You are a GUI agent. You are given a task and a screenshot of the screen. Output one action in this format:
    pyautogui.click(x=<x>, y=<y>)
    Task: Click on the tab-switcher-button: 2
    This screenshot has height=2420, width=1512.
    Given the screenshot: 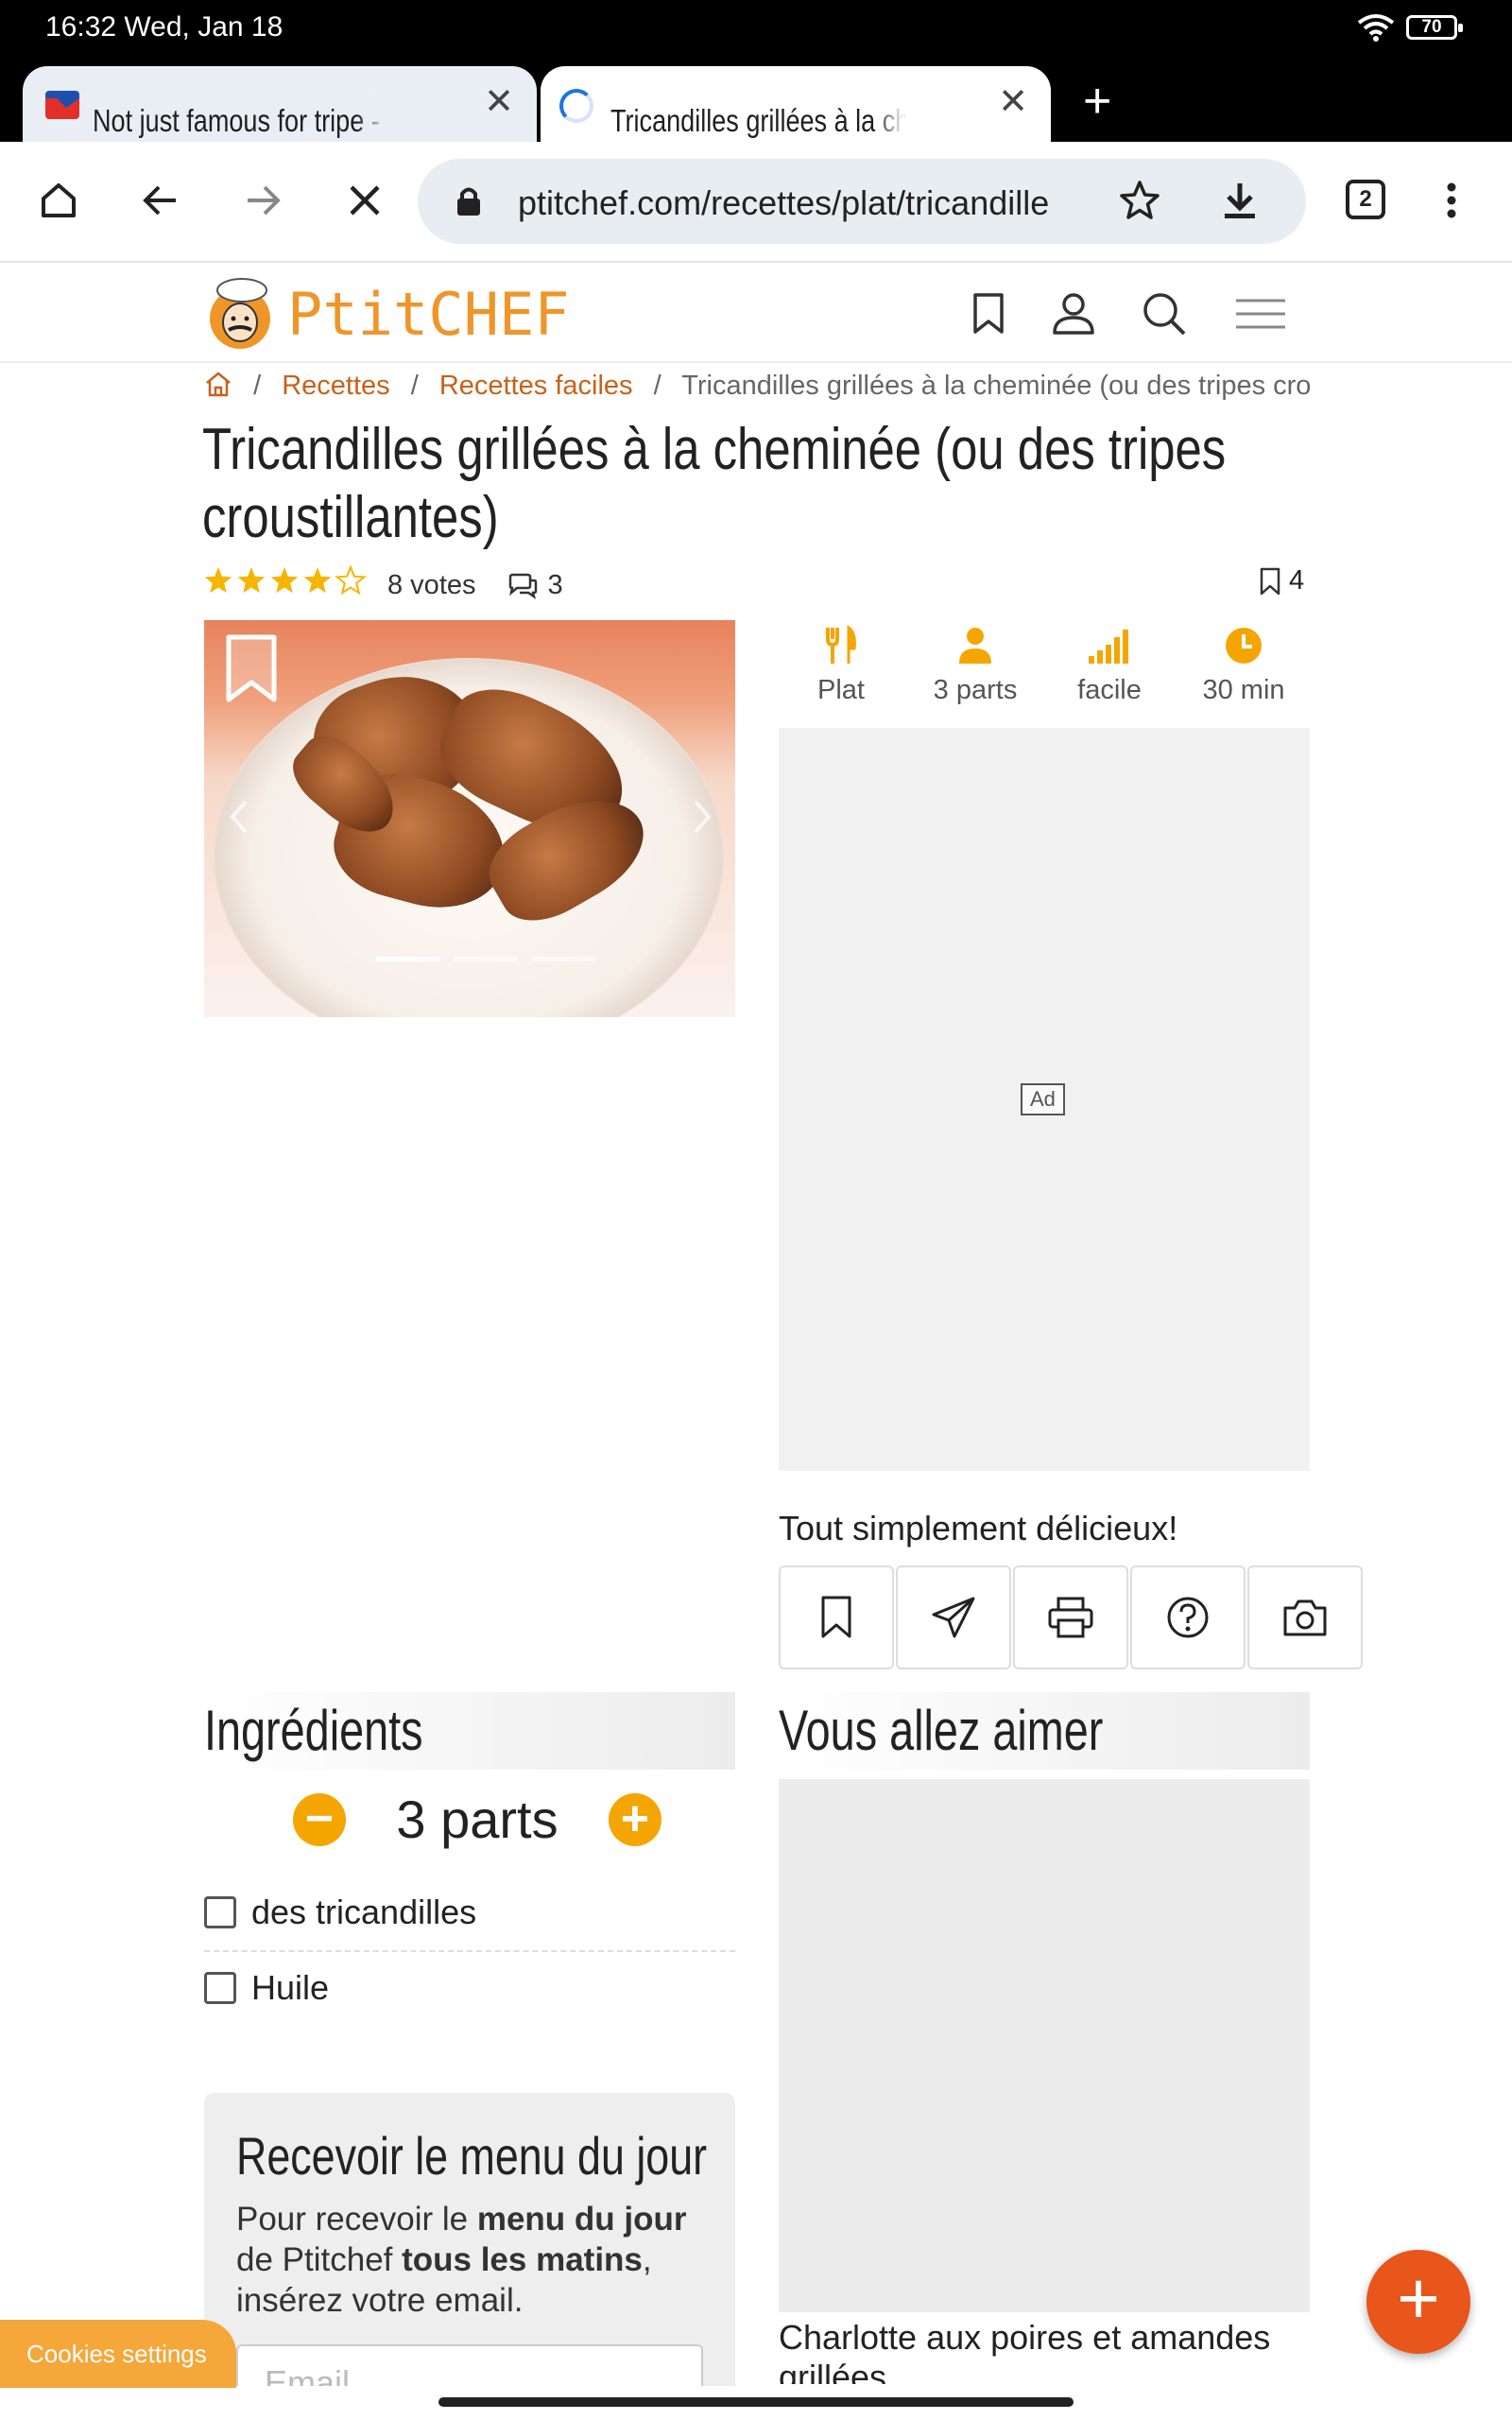 What is the action you would take?
    pyautogui.click(x=1365, y=199)
    